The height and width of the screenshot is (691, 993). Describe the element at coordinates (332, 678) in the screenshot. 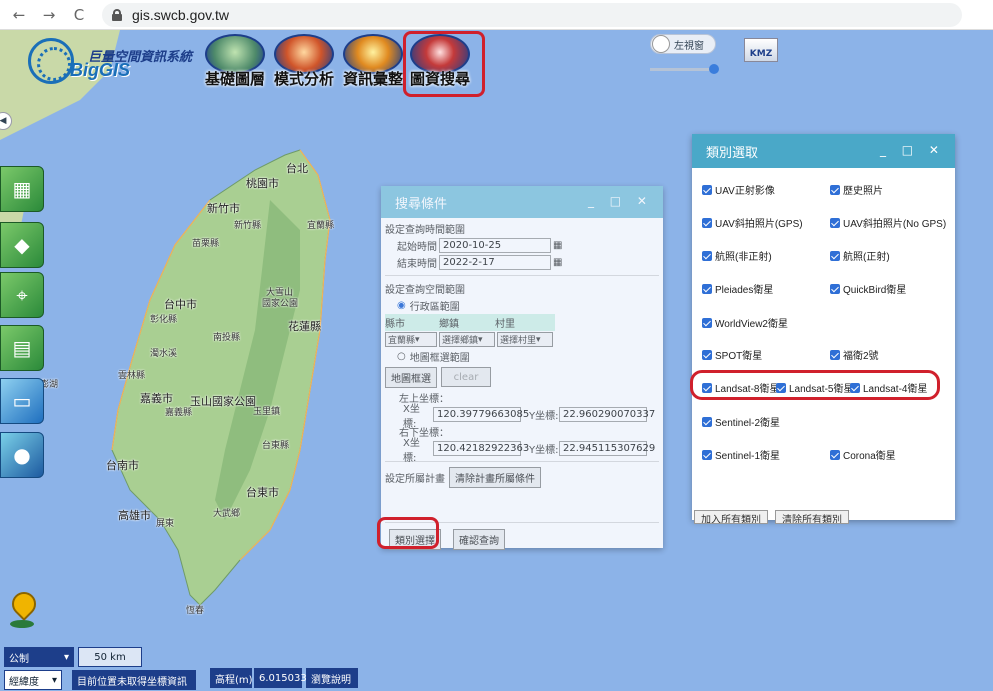

I see `help-button: 瀏覽說明` at that location.